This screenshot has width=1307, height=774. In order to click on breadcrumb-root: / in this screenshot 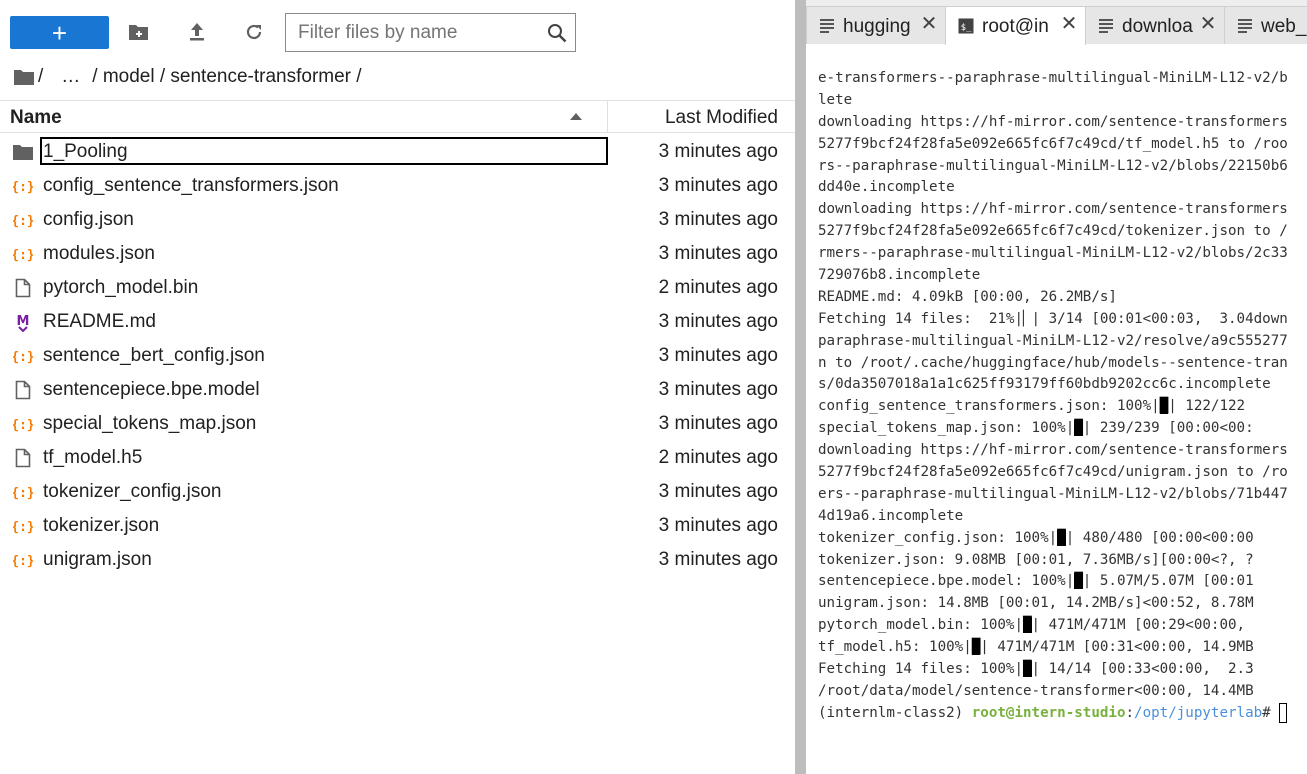, I will do `click(40, 77)`.